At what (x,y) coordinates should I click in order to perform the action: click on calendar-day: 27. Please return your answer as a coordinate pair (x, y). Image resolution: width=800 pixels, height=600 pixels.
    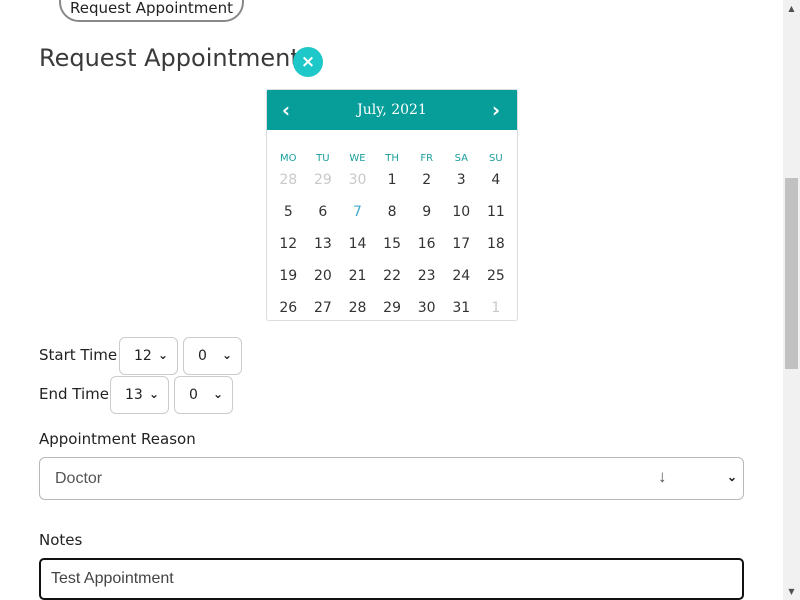
    Looking at the image, I should click on (323, 308).